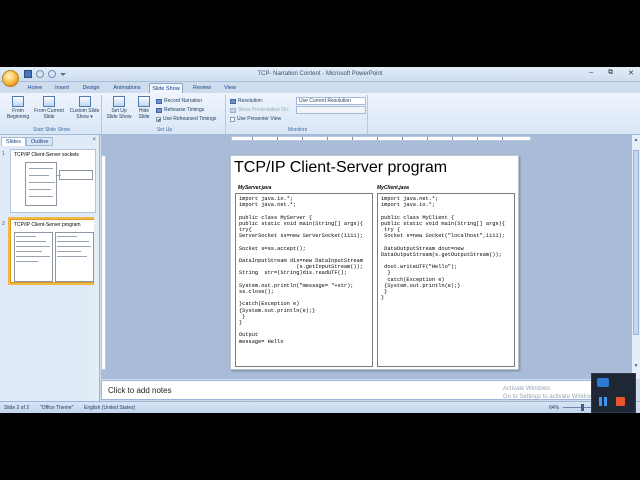 This screenshot has height=480, width=640. I want to click on code-line: DataOutputStream(s.getOutputStream());, so click(441, 254).